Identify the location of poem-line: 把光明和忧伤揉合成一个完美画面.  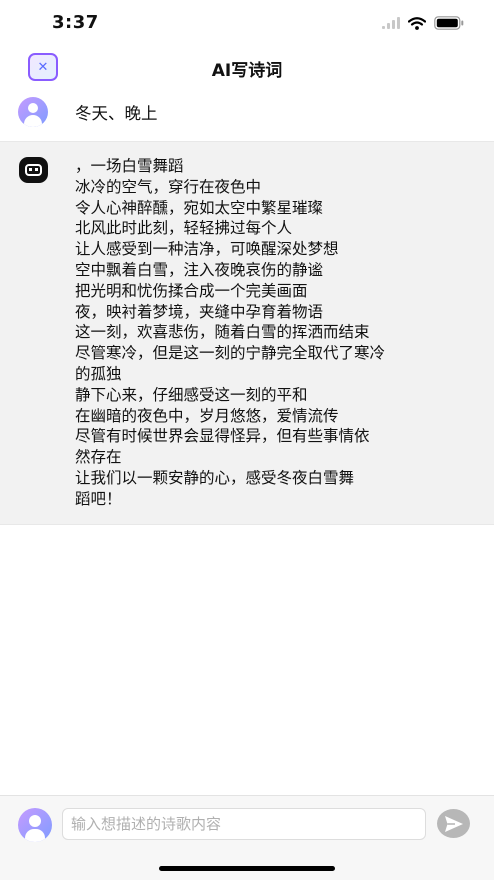
(191, 290).